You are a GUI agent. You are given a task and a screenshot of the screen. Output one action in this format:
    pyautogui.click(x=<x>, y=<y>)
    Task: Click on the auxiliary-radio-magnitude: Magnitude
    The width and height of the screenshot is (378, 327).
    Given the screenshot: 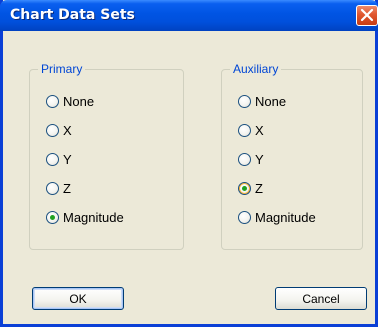 What is the action you would take?
    pyautogui.click(x=277, y=217)
    